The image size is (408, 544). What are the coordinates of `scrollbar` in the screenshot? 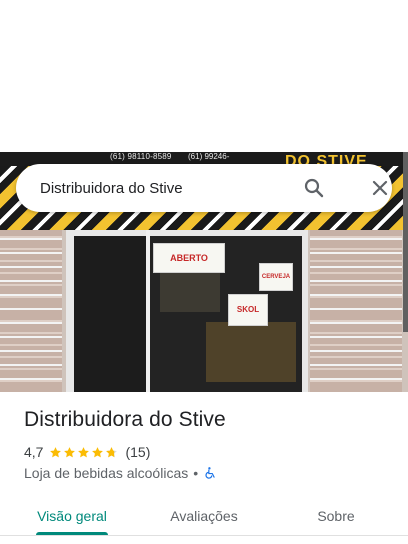 It's located at (405, 242).